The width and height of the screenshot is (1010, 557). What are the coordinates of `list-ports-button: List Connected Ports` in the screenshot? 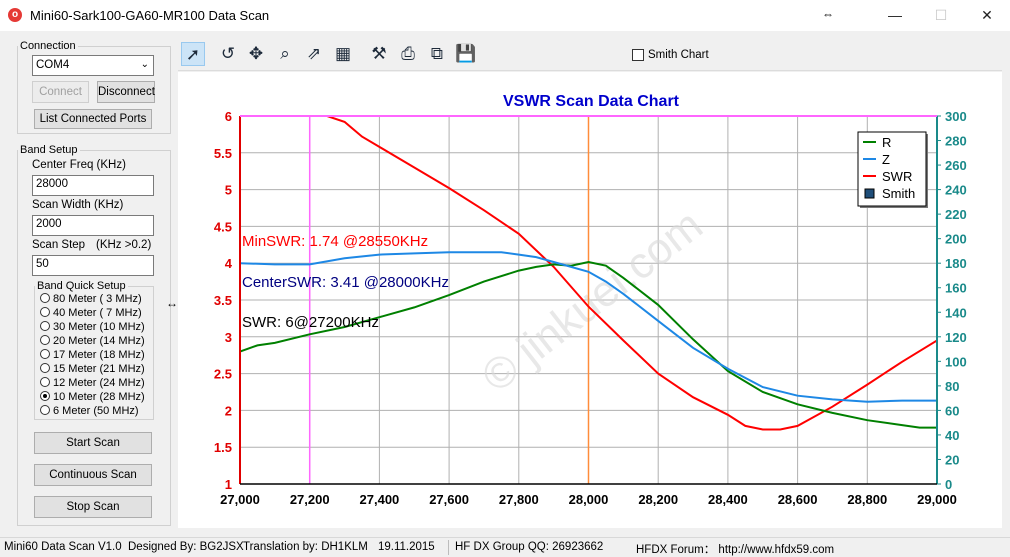 It's located at (93, 119).